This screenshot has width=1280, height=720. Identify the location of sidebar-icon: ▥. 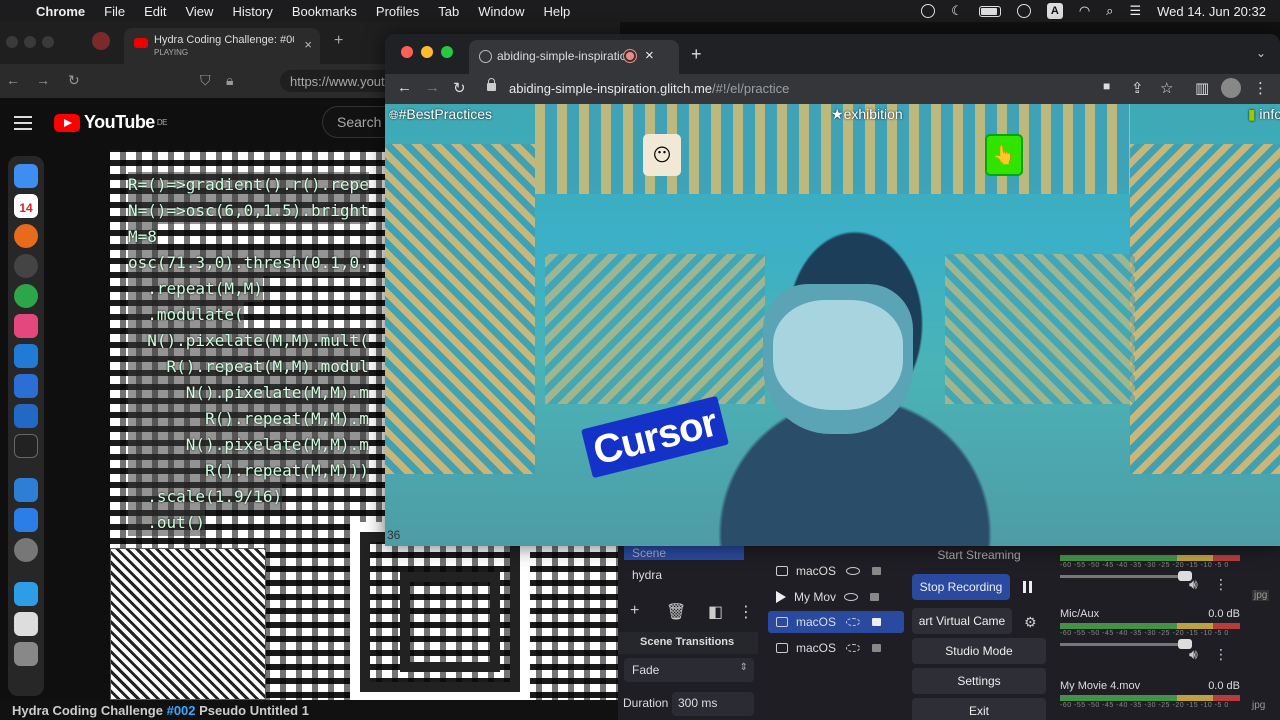
(1202, 88).